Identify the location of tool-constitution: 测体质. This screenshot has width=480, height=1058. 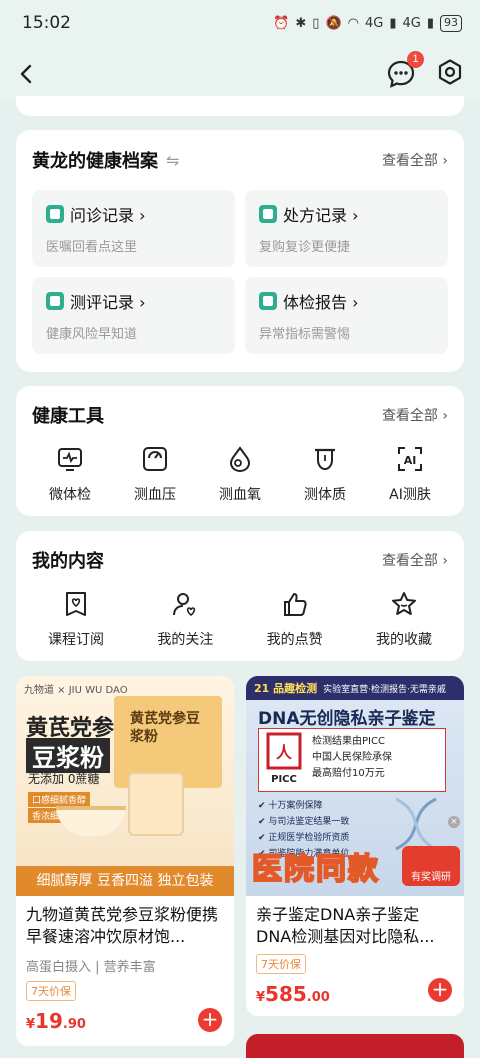
(325, 474).